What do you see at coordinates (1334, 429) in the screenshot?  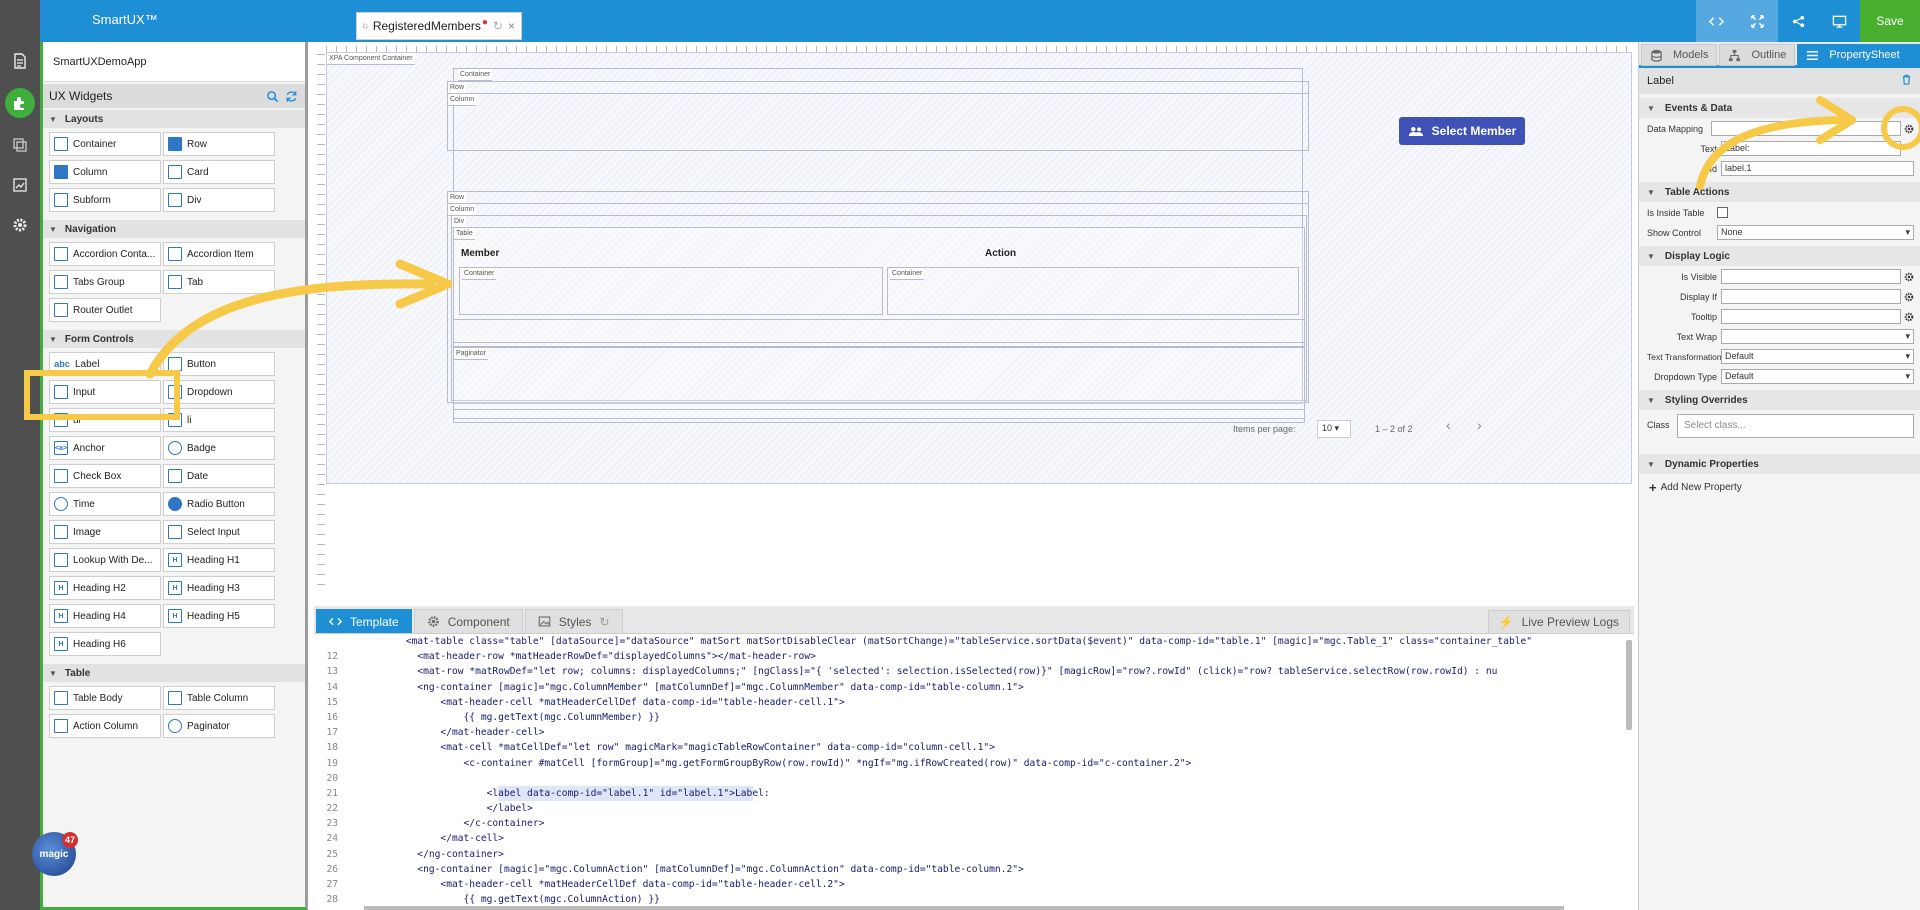 I see `items-per-page-select: 10 ▾` at bounding box center [1334, 429].